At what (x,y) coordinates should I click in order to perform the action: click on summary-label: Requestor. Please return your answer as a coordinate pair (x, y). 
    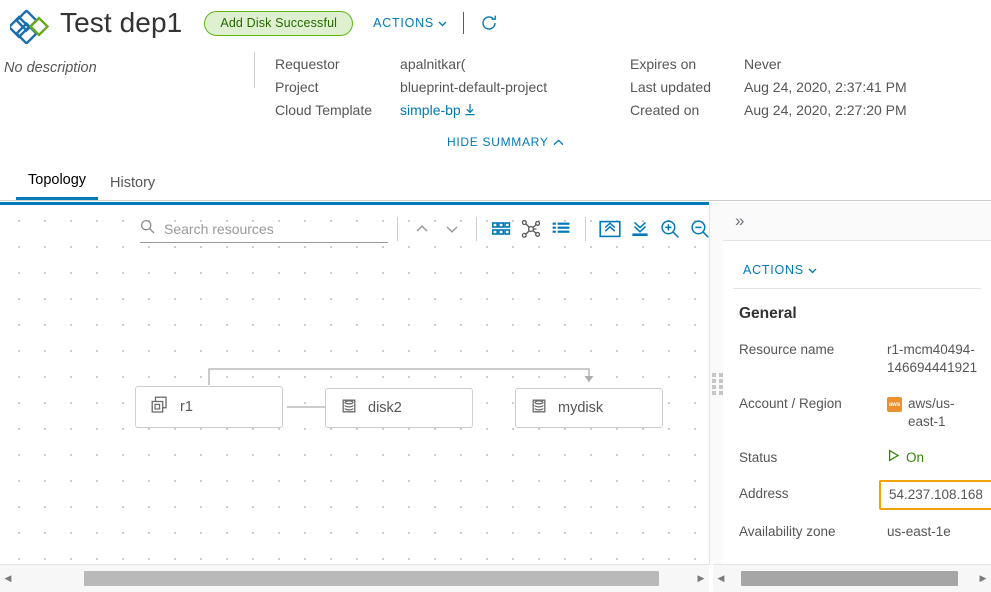
    Looking at the image, I should click on (307, 64).